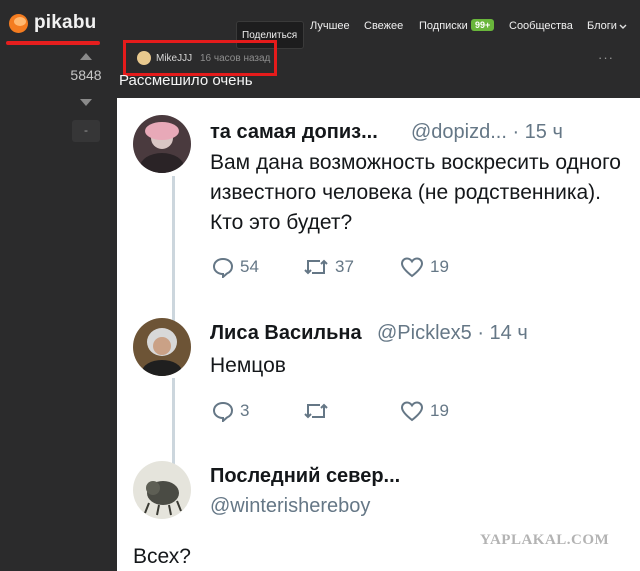 The width and height of the screenshot is (640, 571). I want to click on rating-count: 5848, so click(86, 75).